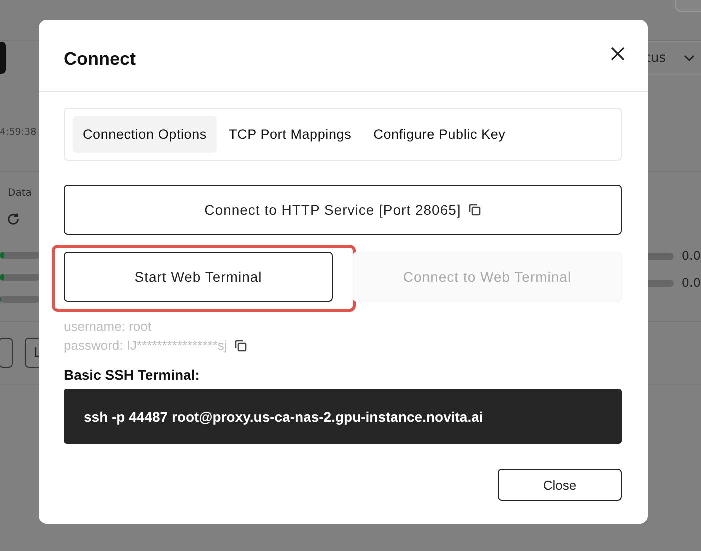 Image resolution: width=701 pixels, height=551 pixels. What do you see at coordinates (20, 193) in the screenshot?
I see `section-label: Data` at bounding box center [20, 193].